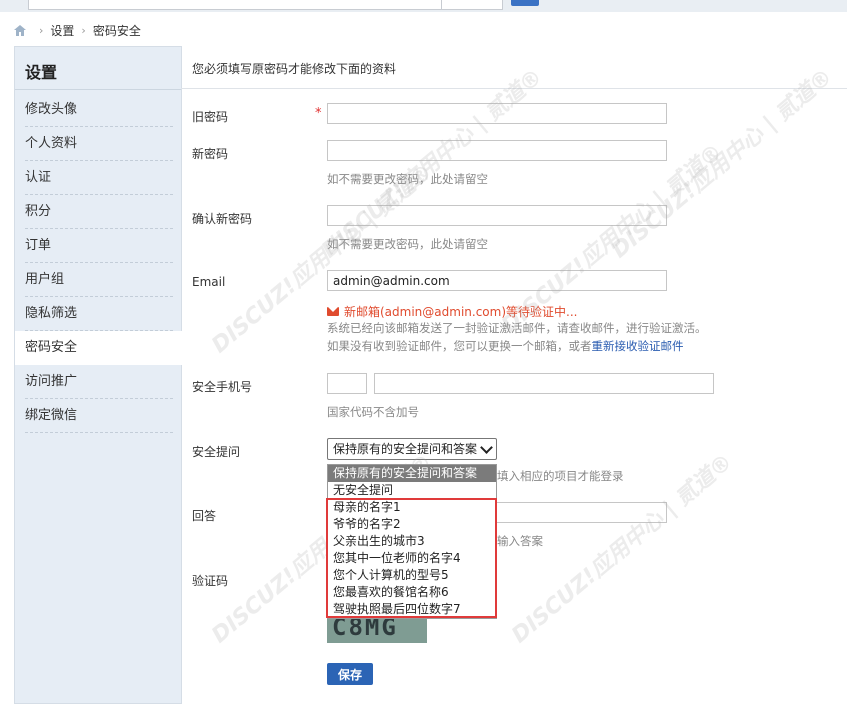 The width and height of the screenshot is (847, 714). I want to click on form-notice: 您必须填写原密码才能修改下面的资料, so click(294, 69).